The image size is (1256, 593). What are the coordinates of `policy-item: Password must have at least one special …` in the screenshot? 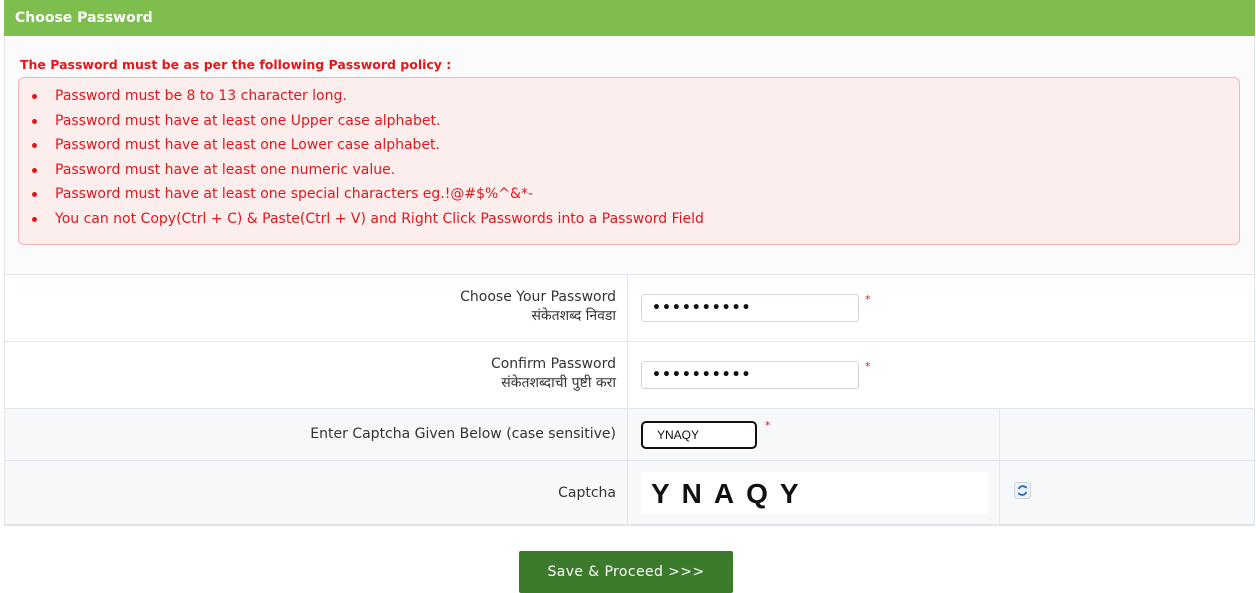 It's located at (366, 194).